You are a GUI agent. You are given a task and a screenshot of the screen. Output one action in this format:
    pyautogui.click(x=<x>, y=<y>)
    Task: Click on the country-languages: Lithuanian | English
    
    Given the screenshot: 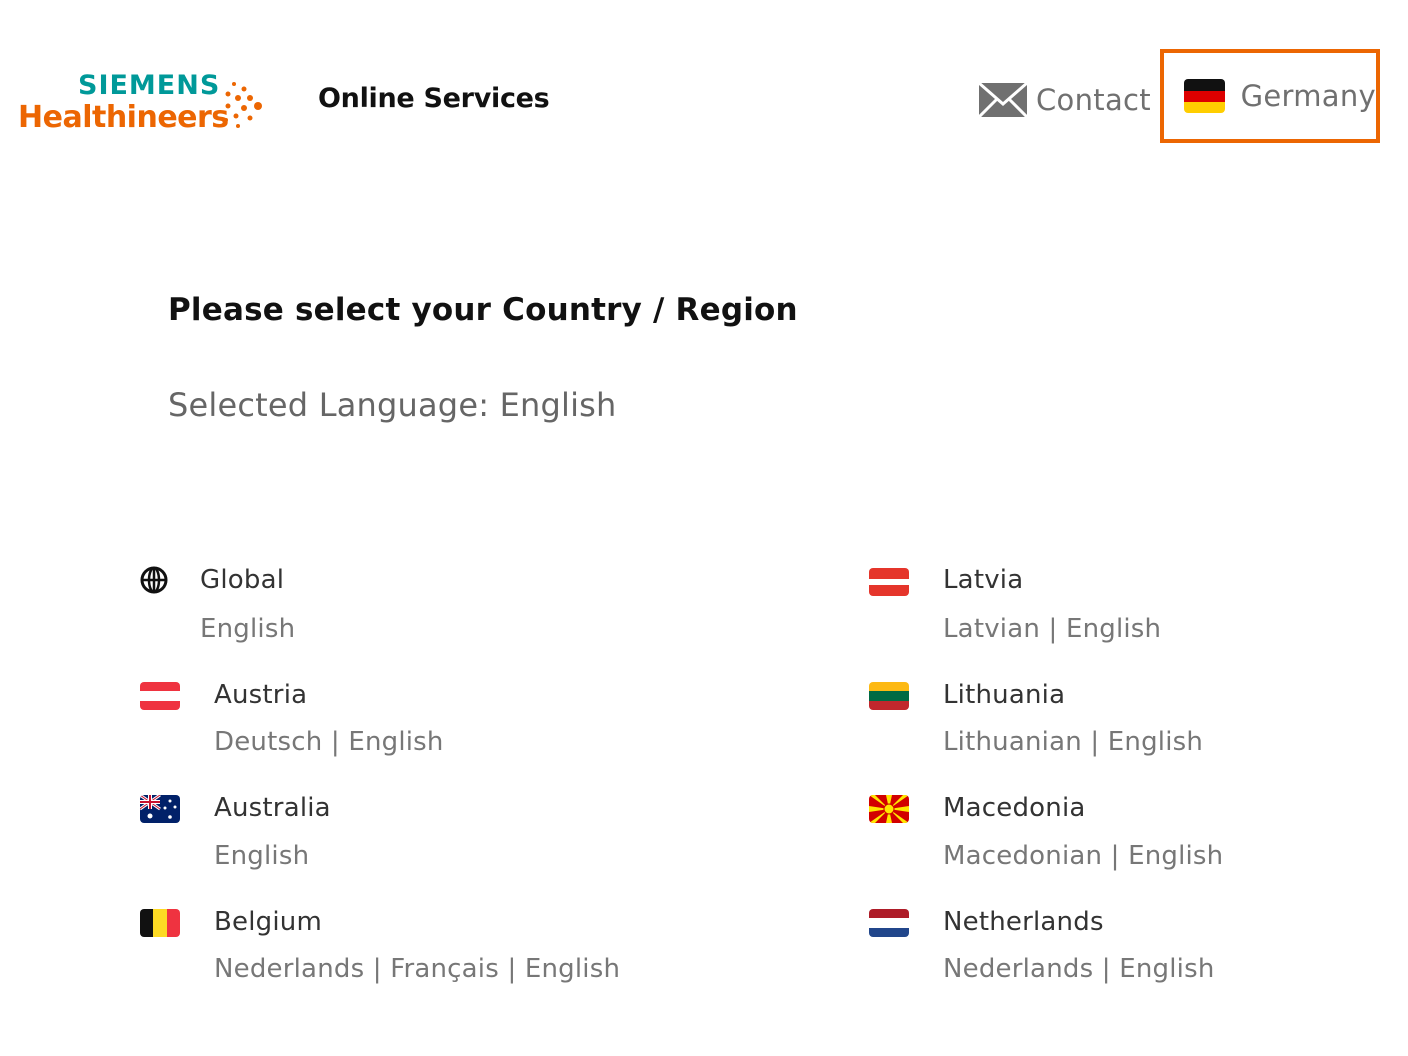 What is the action you would take?
    pyautogui.click(x=1073, y=742)
    